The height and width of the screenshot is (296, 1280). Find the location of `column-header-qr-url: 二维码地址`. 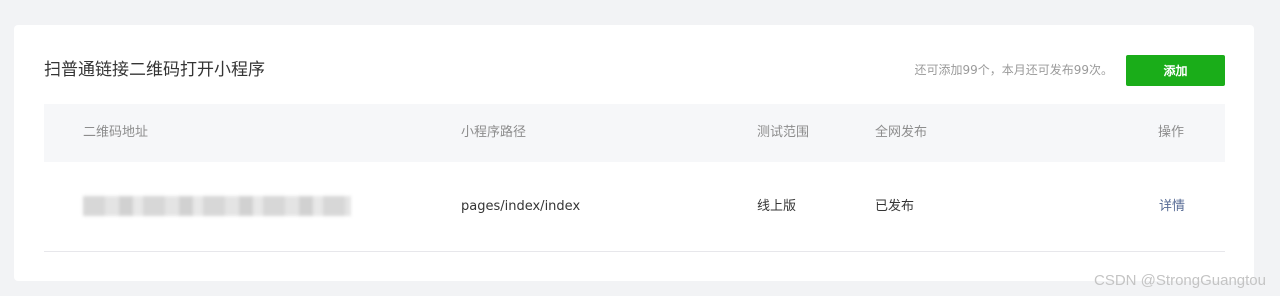

column-header-qr-url: 二维码地址 is located at coordinates (116, 132).